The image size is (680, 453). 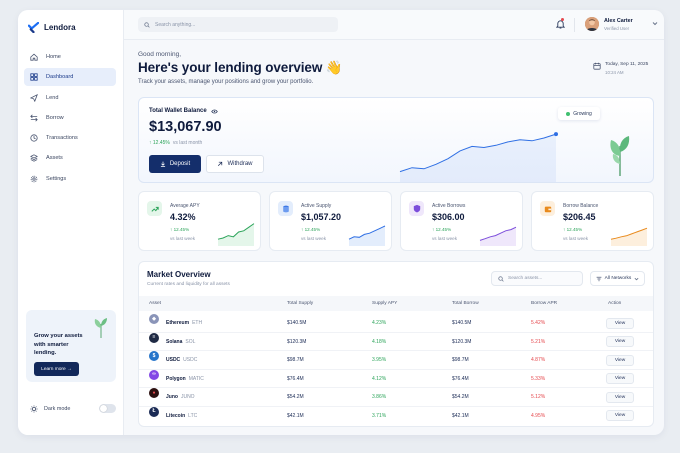 I want to click on borrow-apr: 5.21%, so click(x=538, y=341).